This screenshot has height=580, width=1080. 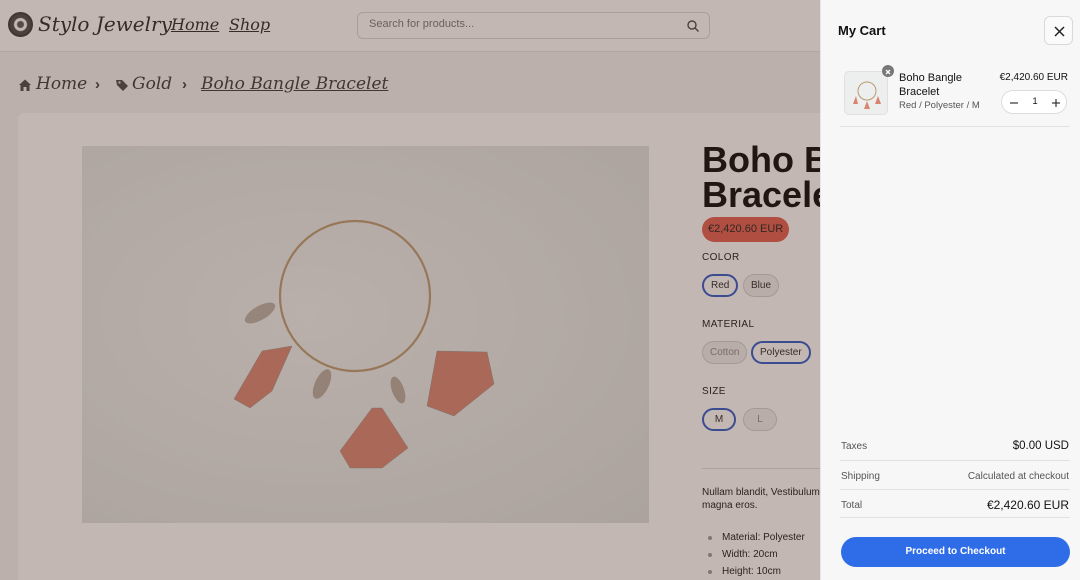 I want to click on quantity-stepper: 1, so click(x=1034, y=102).